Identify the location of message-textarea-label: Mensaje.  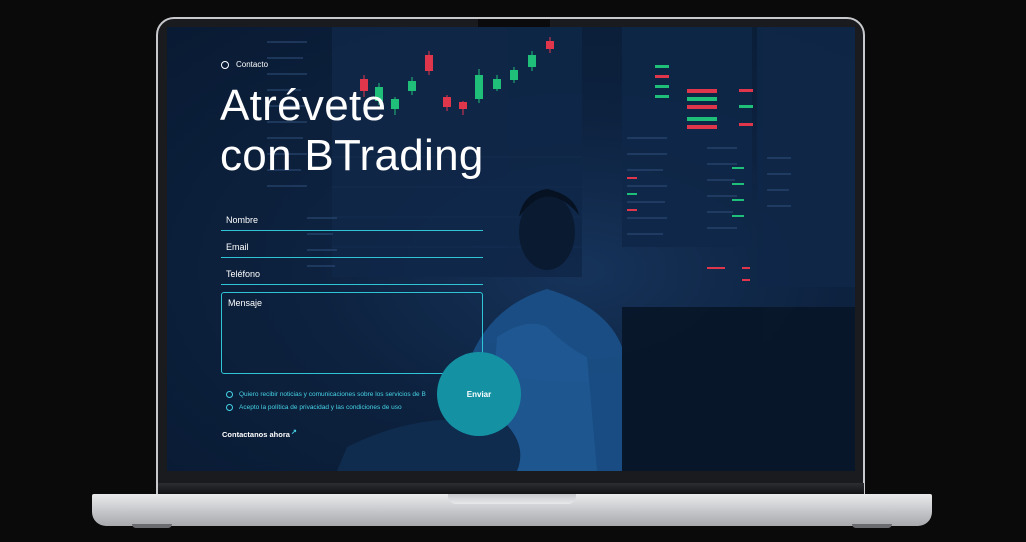
(245, 303).